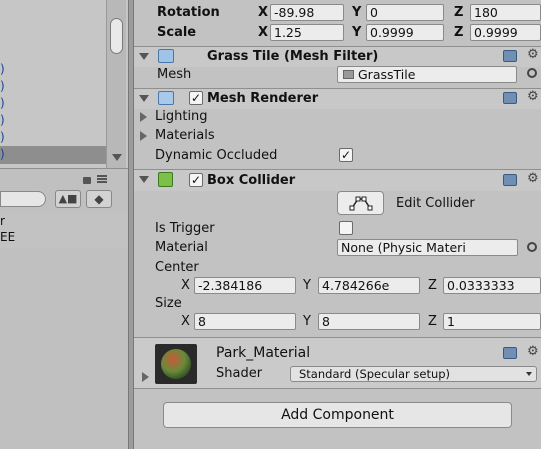 The image size is (541, 449). Describe the element at coordinates (369, 285) in the screenshot. I see `center-y-field: 4.784266e` at that location.